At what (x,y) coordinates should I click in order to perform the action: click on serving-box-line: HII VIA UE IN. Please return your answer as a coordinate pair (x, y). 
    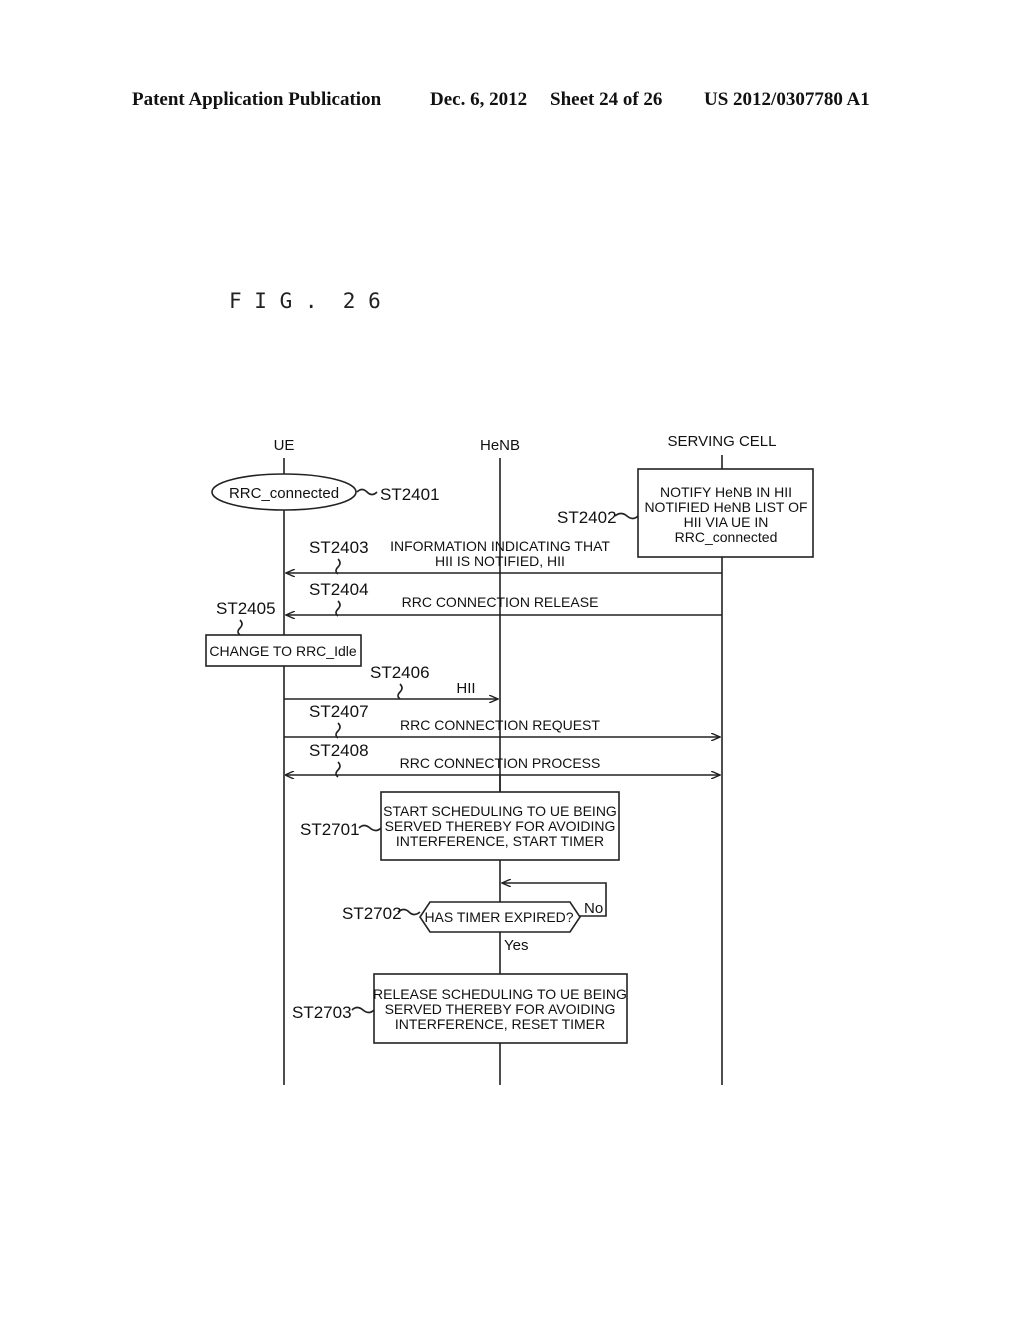
    Looking at the image, I should click on (726, 522).